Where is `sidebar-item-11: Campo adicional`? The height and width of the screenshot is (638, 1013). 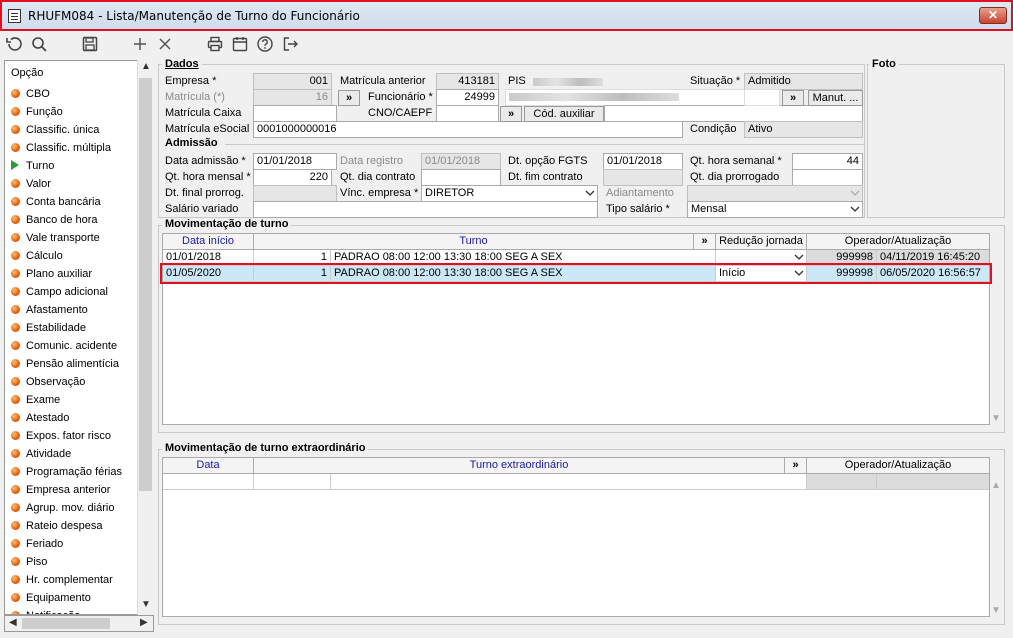 sidebar-item-11: Campo adicional is located at coordinates (59, 292).